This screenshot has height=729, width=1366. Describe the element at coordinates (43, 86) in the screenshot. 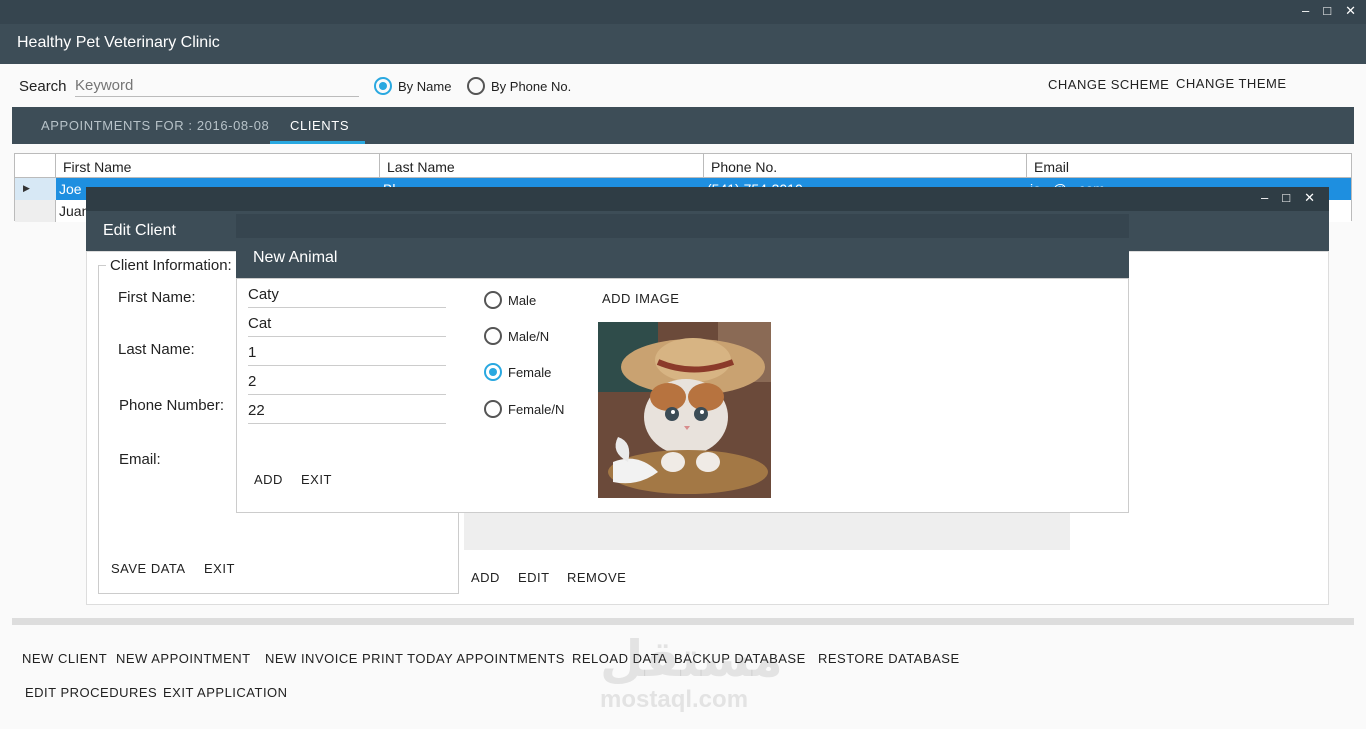

I see `search-label: Search` at that location.